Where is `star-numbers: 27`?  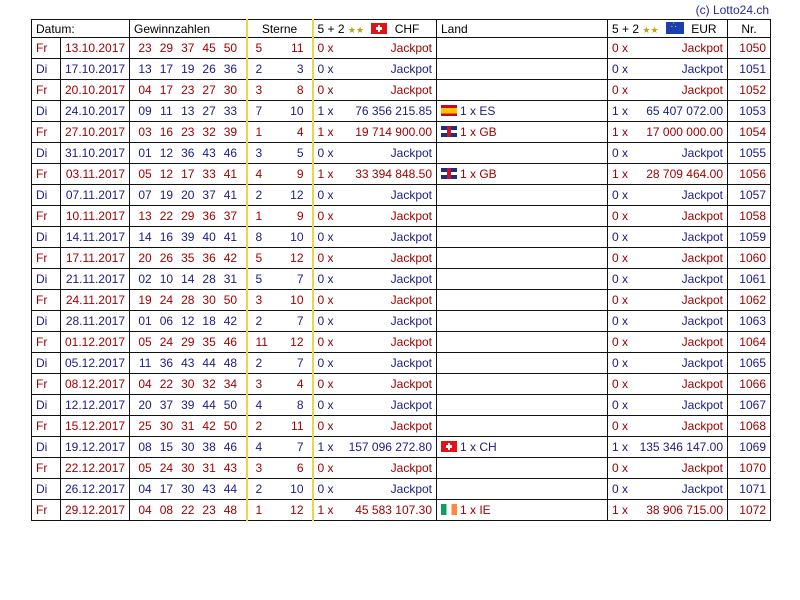
star-numbers: 27 is located at coordinates (279, 321).